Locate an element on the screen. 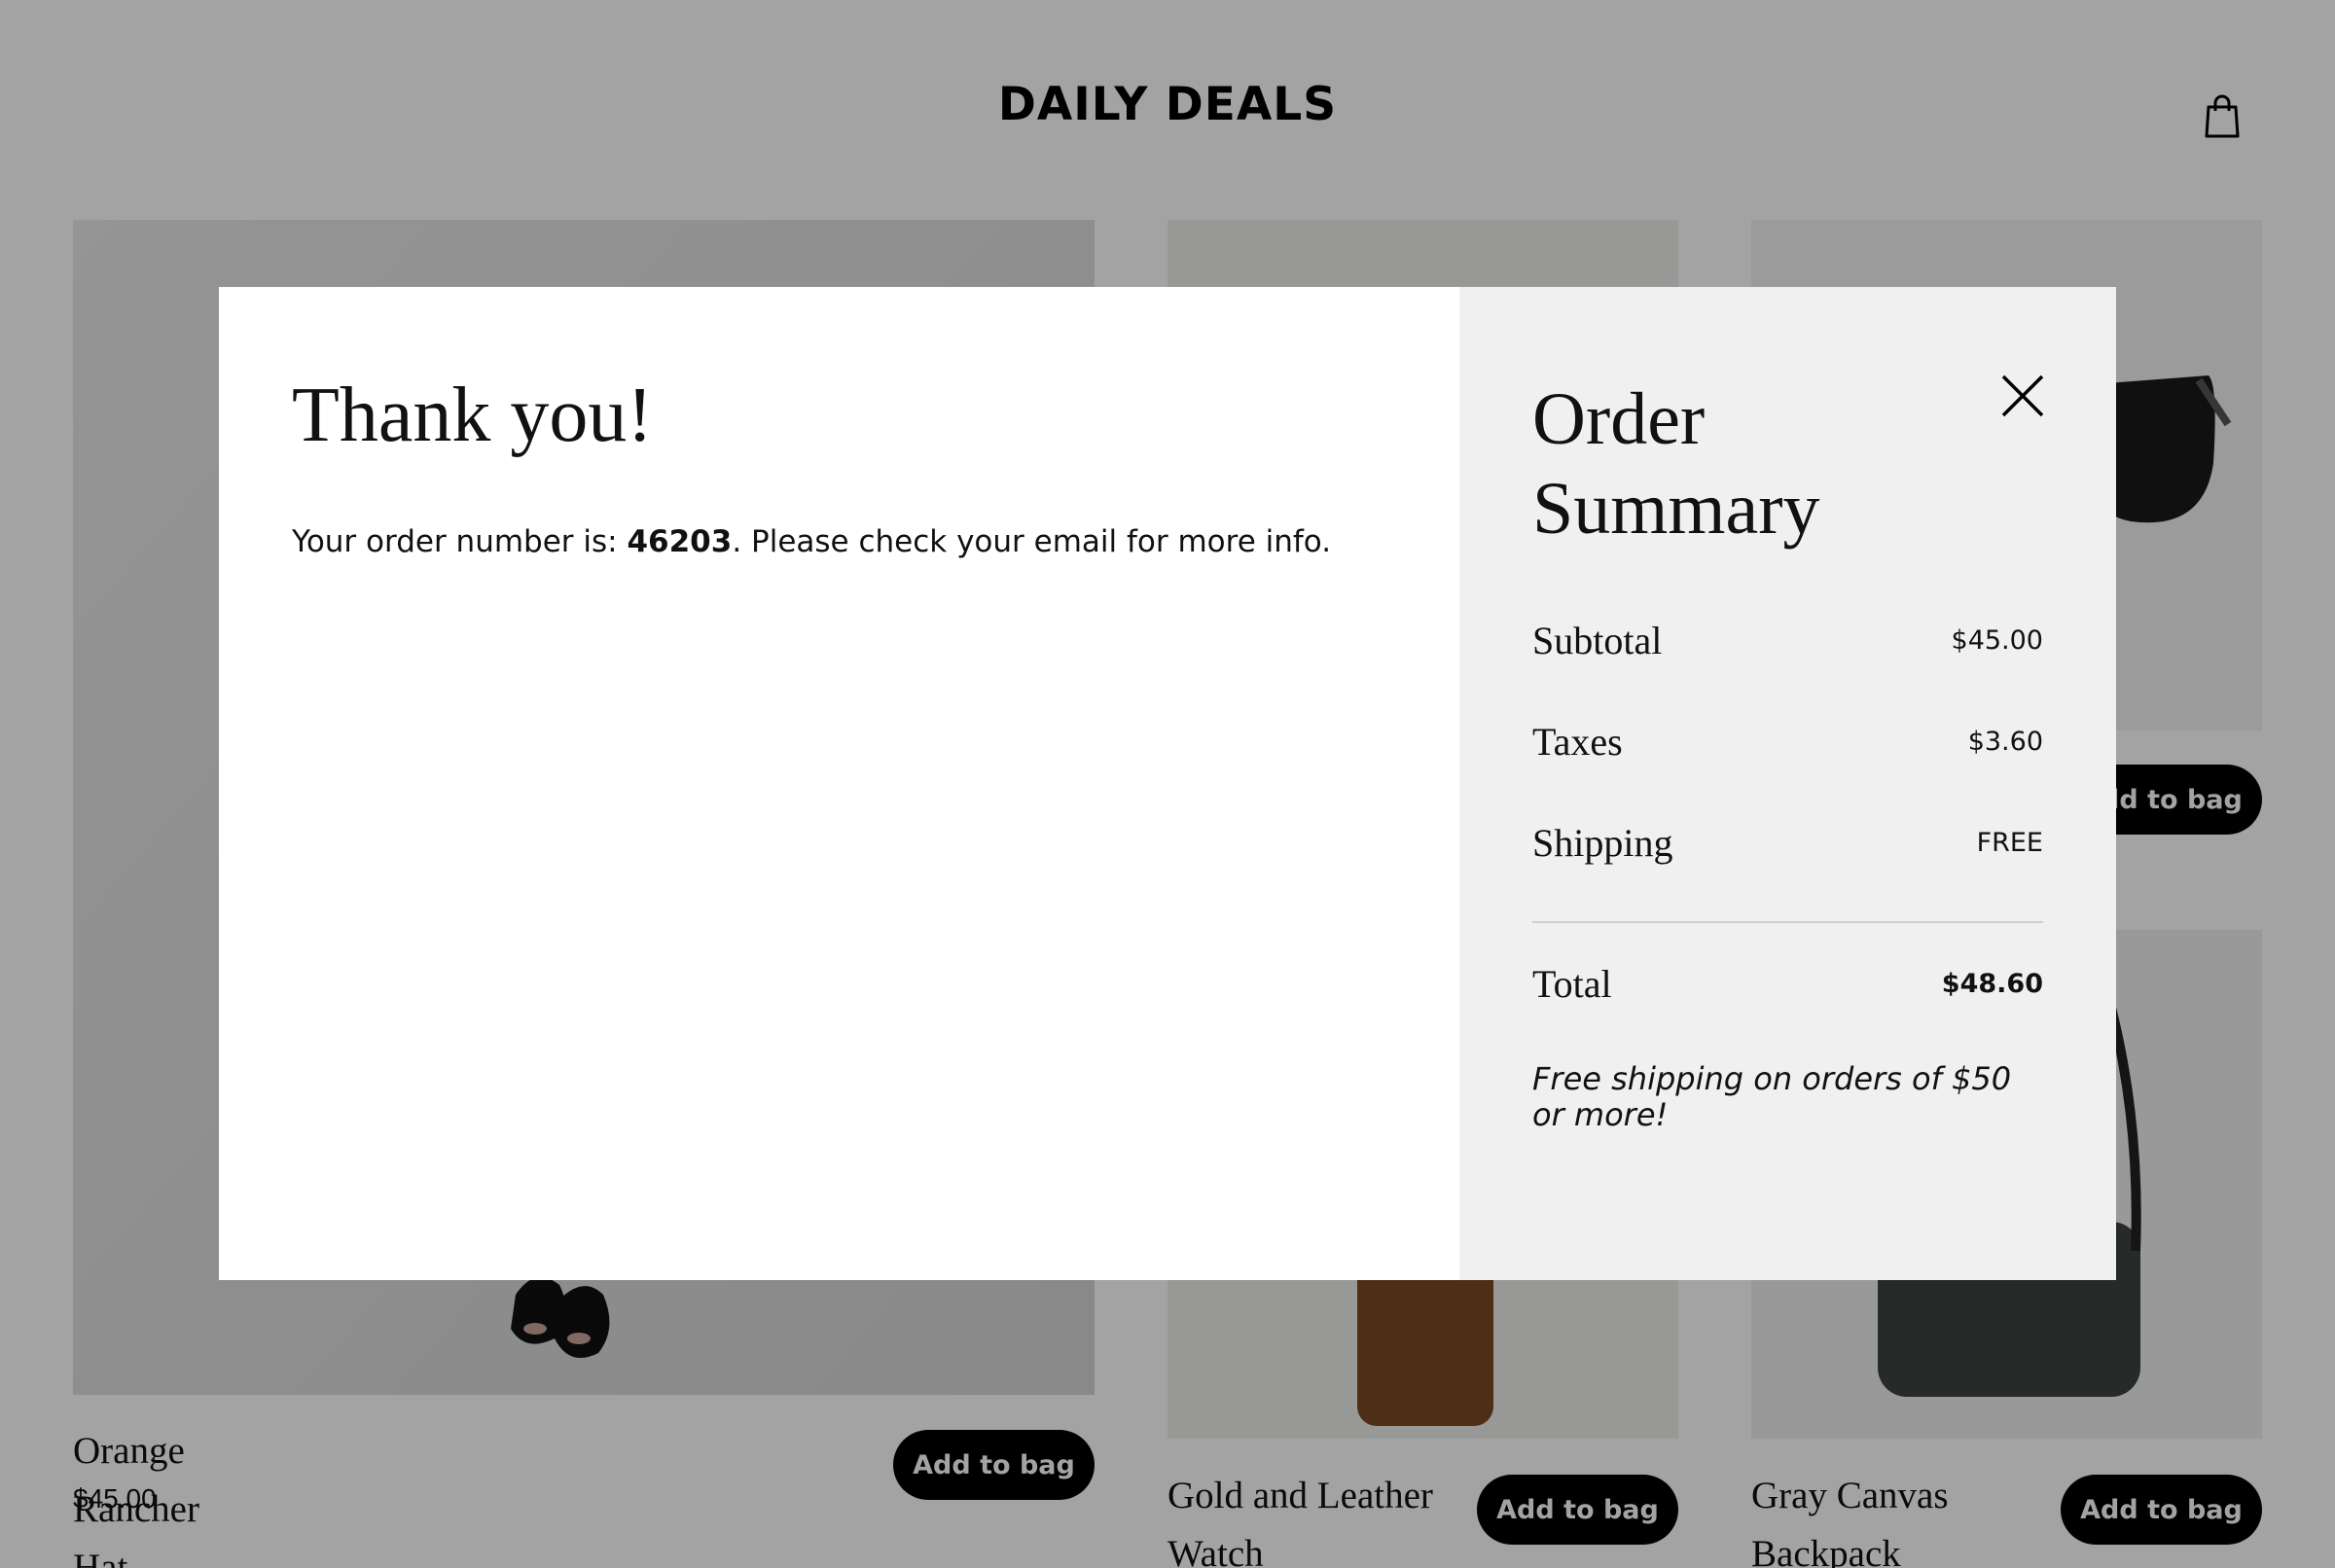  shipping-label: Shipping is located at coordinates (1602, 843).